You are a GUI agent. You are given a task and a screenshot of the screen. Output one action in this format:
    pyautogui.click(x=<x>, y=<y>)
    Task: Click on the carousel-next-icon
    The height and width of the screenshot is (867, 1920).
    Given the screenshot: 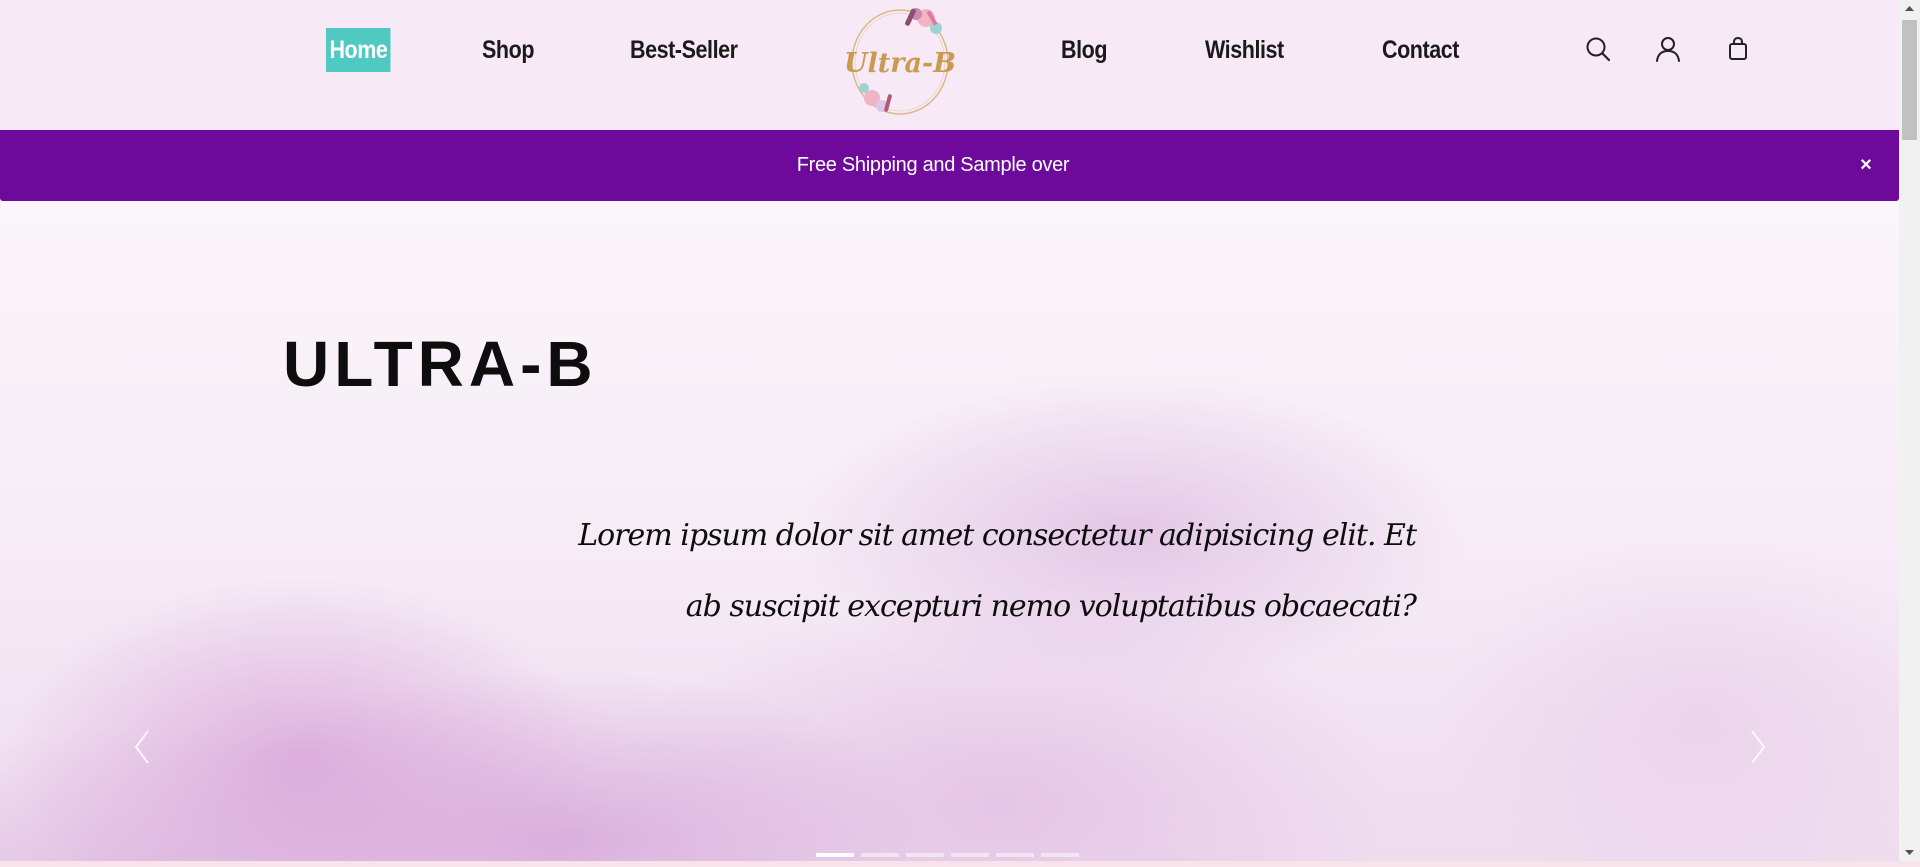 What is the action you would take?
    pyautogui.click(x=1758, y=747)
    